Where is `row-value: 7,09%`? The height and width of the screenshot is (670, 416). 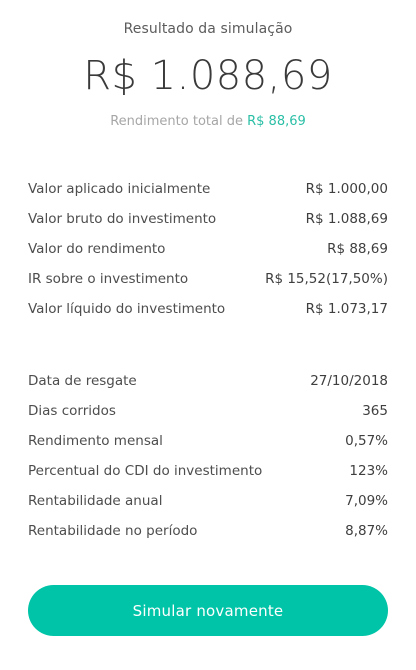
row-value: 7,09% is located at coordinates (366, 501).